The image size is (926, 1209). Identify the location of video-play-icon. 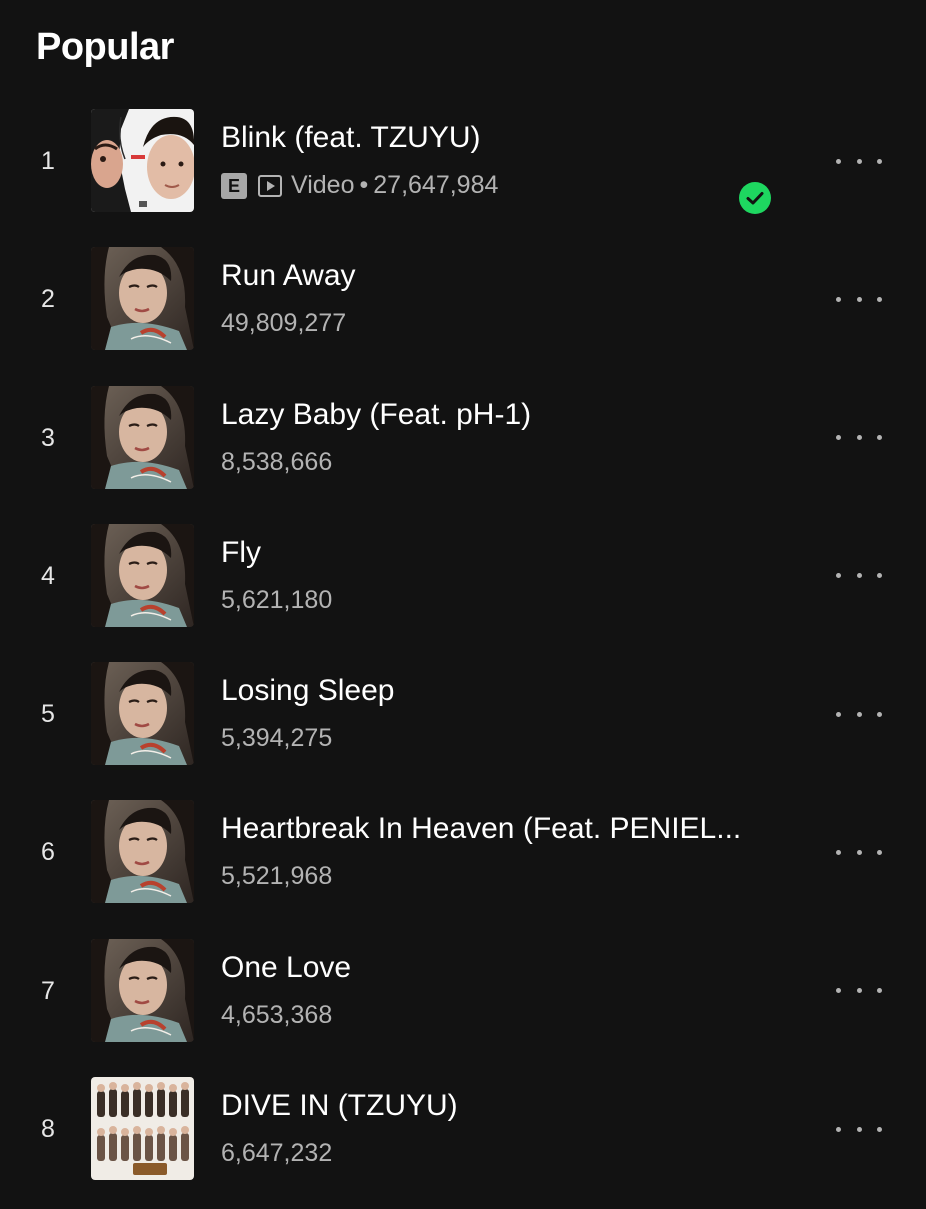
(270, 185).